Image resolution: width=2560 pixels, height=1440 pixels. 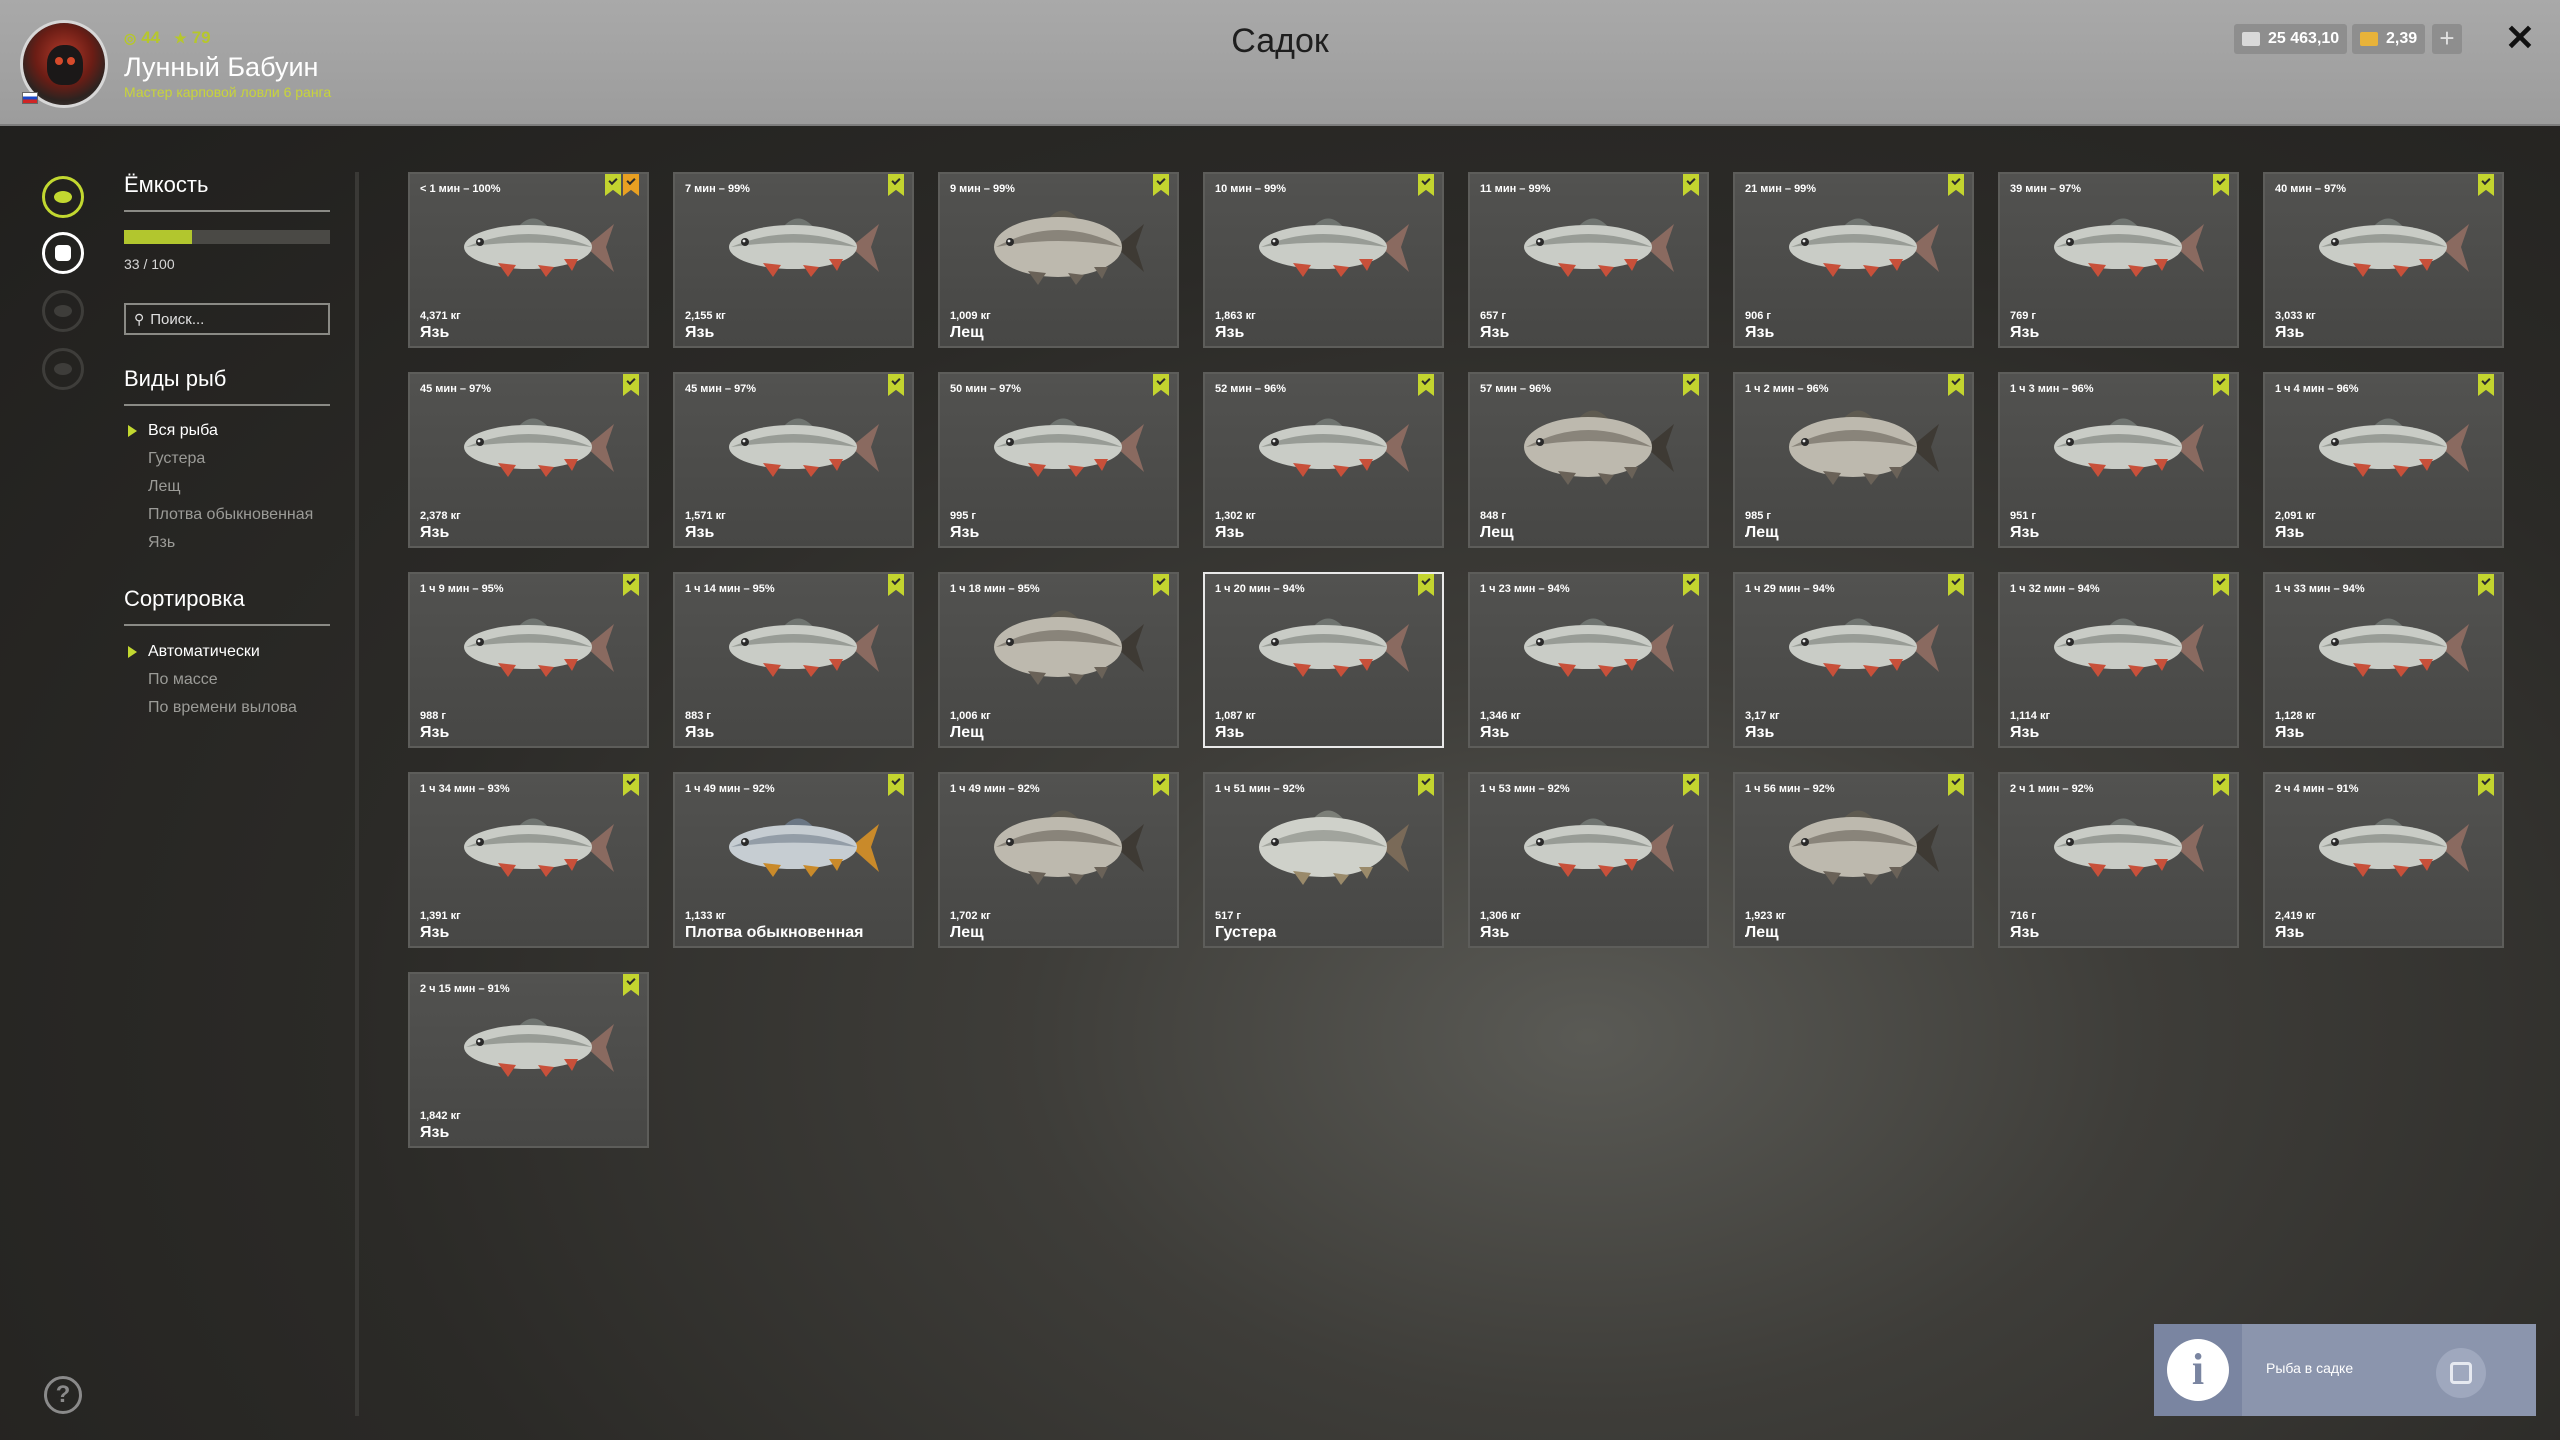 I want to click on fish-card: 7 мин – 99% 2,155 кг Язь, so click(x=793, y=260).